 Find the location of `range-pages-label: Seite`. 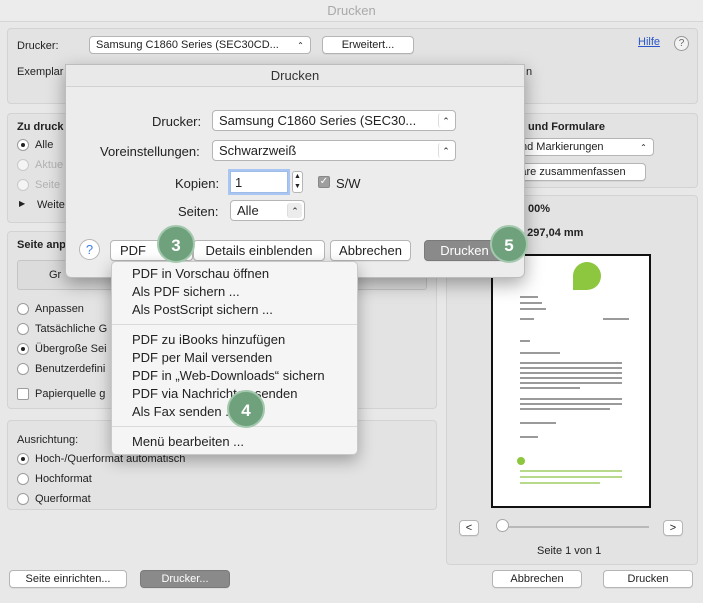

range-pages-label: Seite is located at coordinates (48, 185).